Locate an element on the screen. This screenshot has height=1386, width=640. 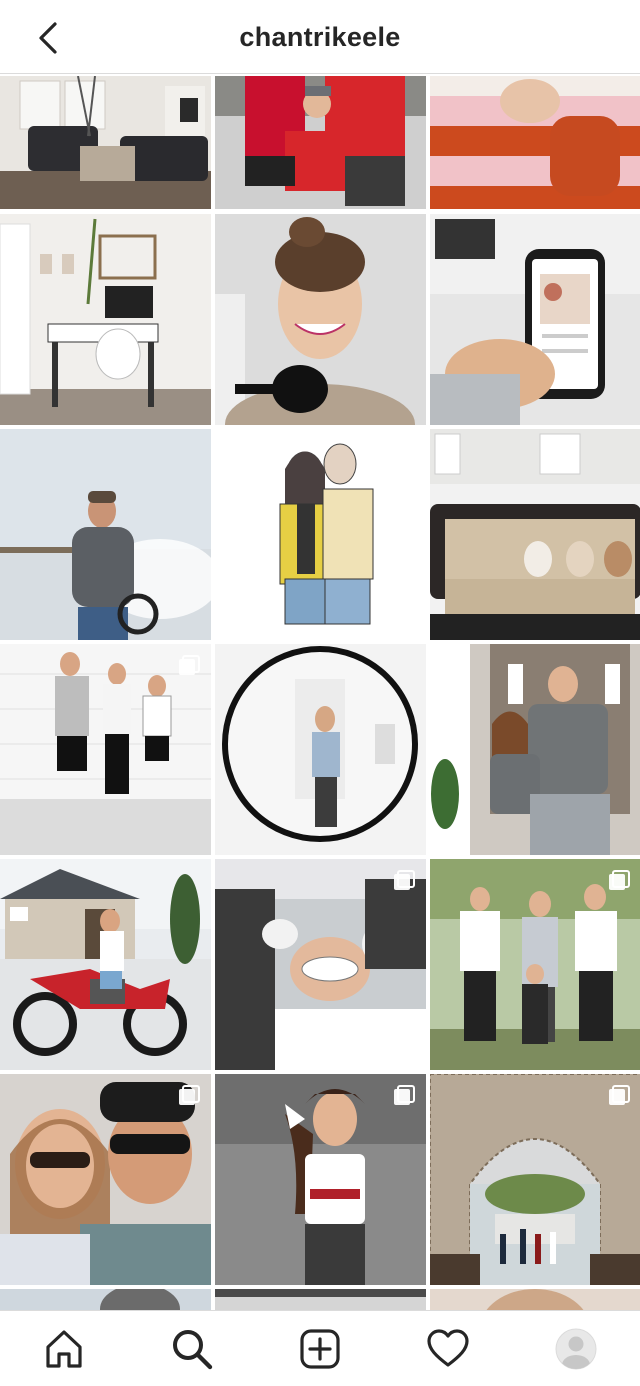
top-nav-bar: chantrikeele is located at coordinates (320, 37).